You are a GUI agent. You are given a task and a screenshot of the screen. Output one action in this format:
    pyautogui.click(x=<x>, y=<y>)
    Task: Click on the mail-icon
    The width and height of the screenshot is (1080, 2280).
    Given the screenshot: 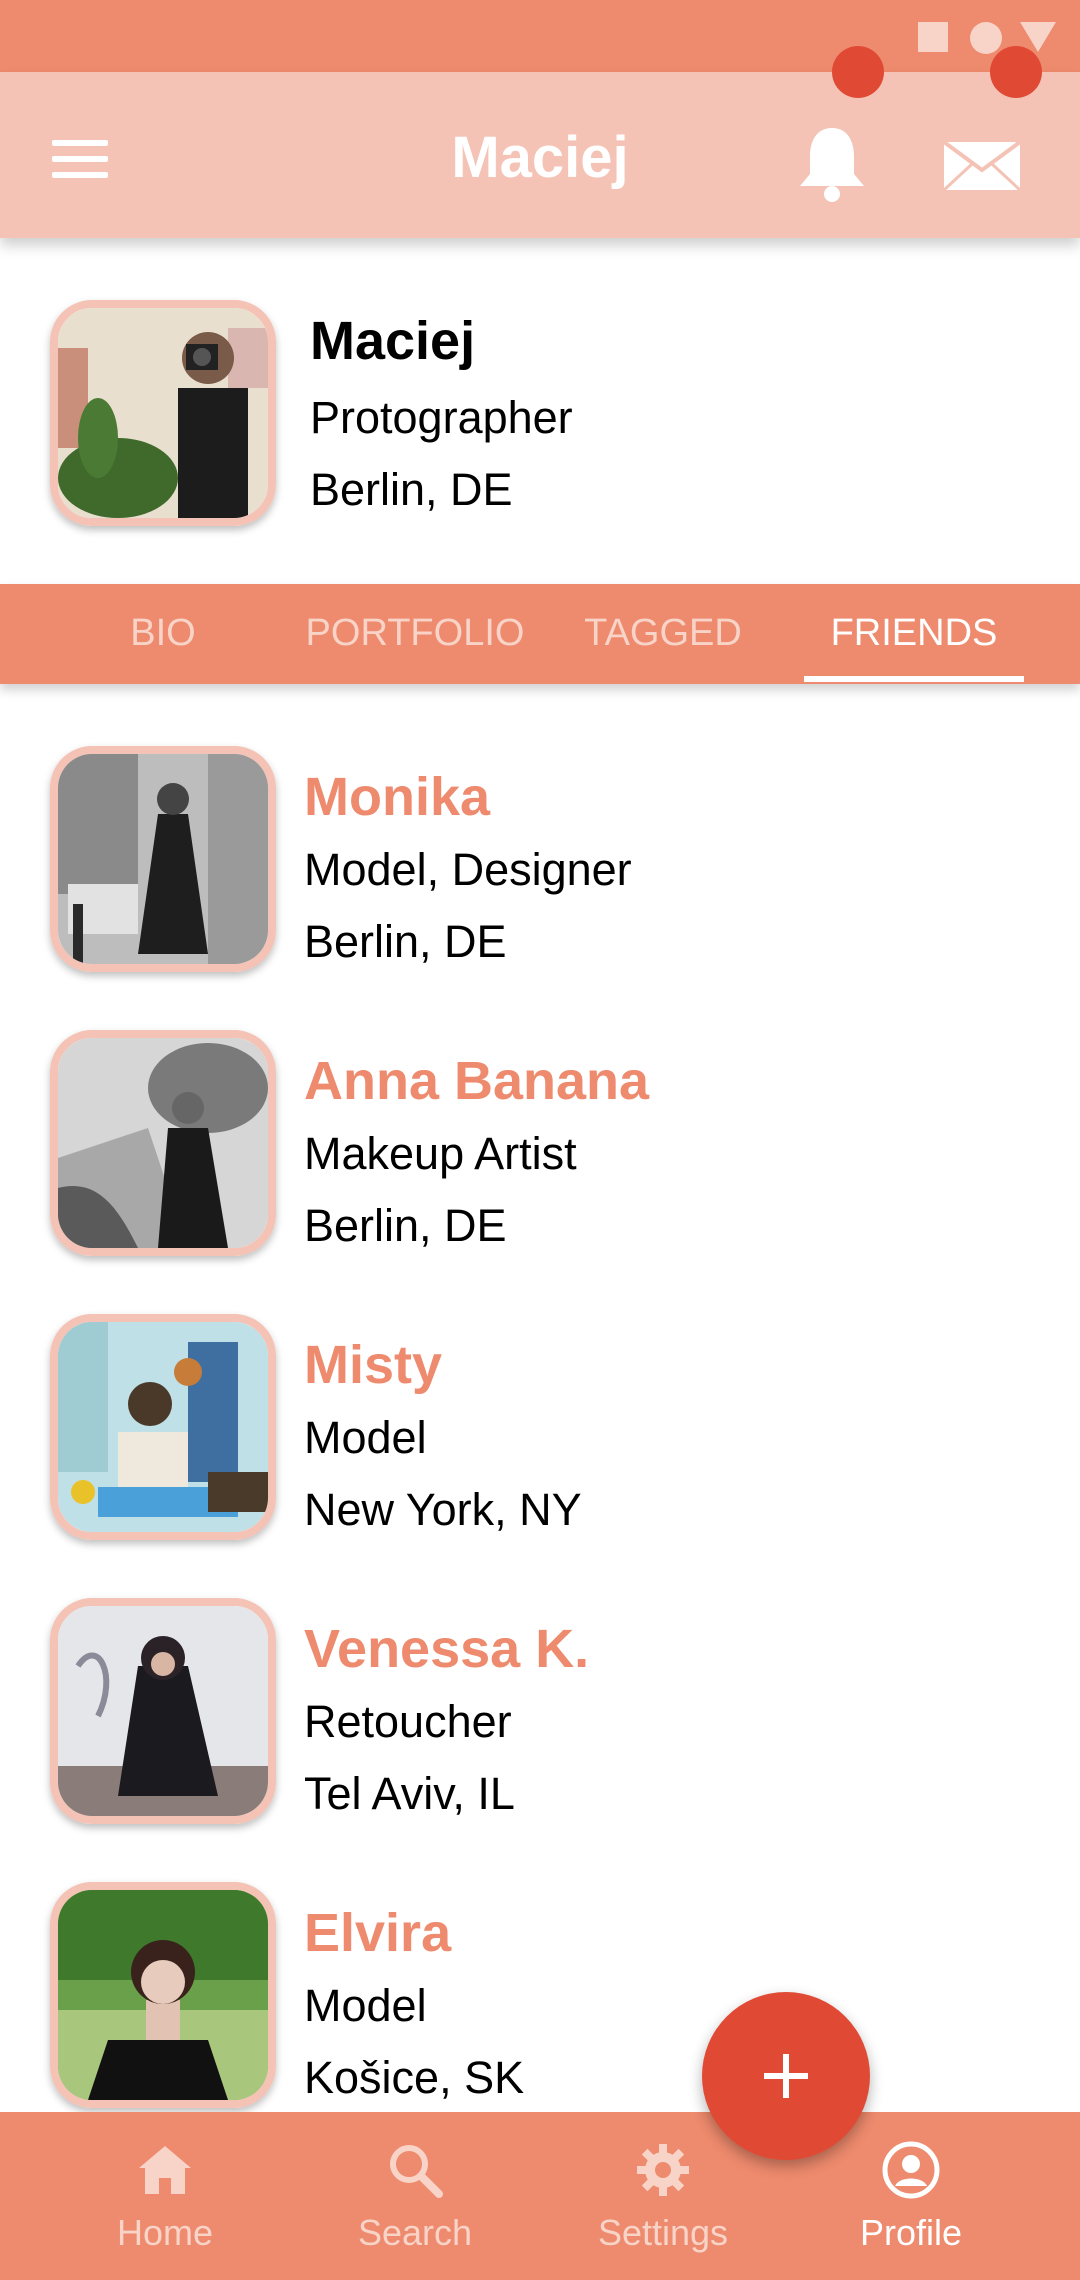 What is the action you would take?
    pyautogui.click(x=982, y=164)
    